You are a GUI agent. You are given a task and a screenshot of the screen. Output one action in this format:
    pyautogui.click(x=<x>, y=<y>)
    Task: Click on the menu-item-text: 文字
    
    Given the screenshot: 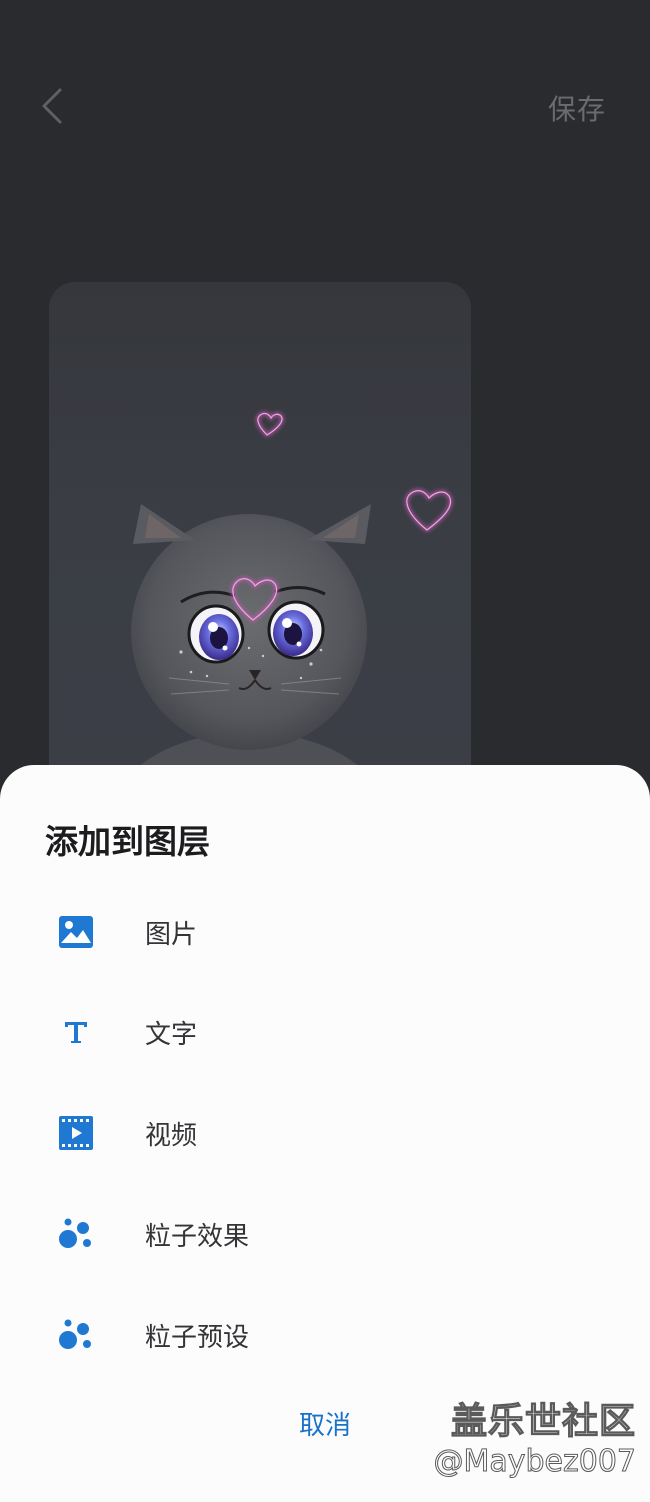 What is the action you would take?
    pyautogui.click(x=325, y=1032)
    